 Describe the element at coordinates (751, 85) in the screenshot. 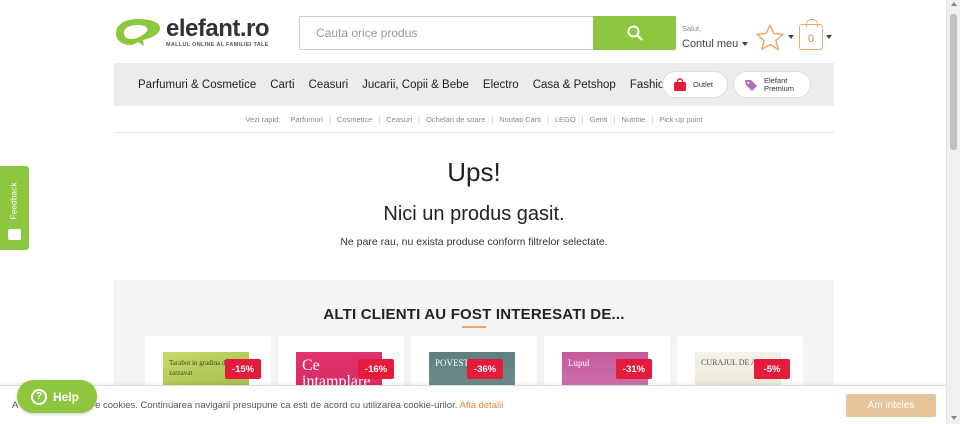

I see `tag-icon` at that location.